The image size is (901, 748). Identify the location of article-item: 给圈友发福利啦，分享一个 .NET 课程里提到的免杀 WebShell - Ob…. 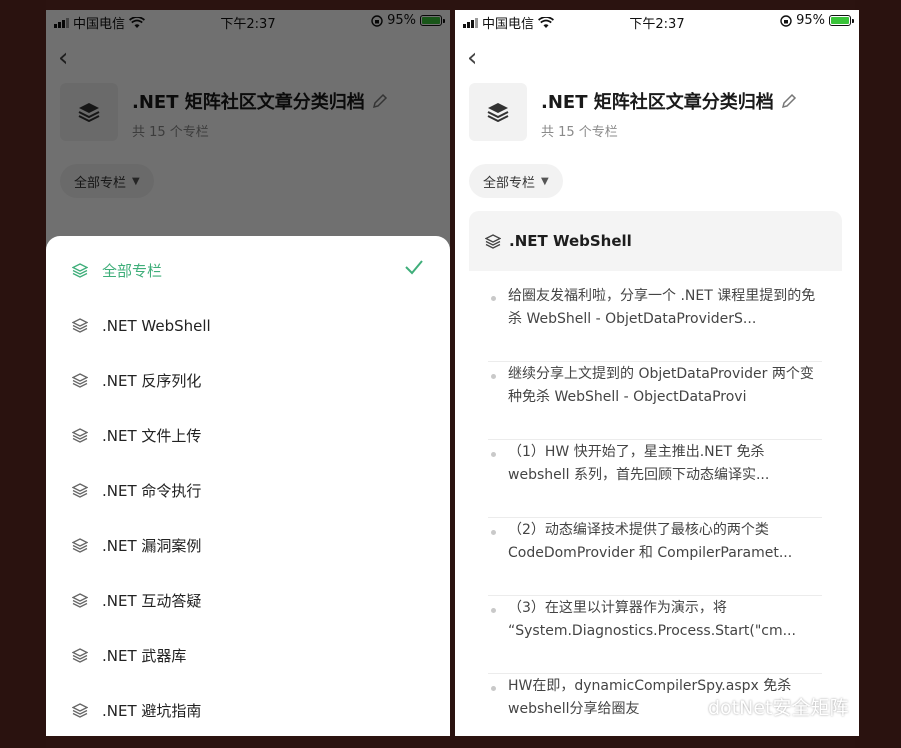
(655, 323).